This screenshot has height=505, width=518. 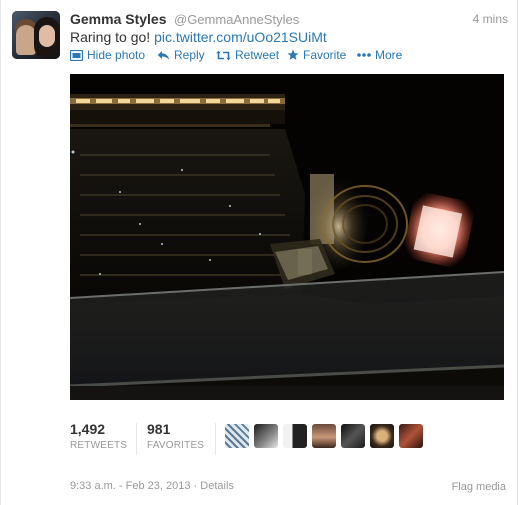 I want to click on retweet-icon, so click(x=223, y=55).